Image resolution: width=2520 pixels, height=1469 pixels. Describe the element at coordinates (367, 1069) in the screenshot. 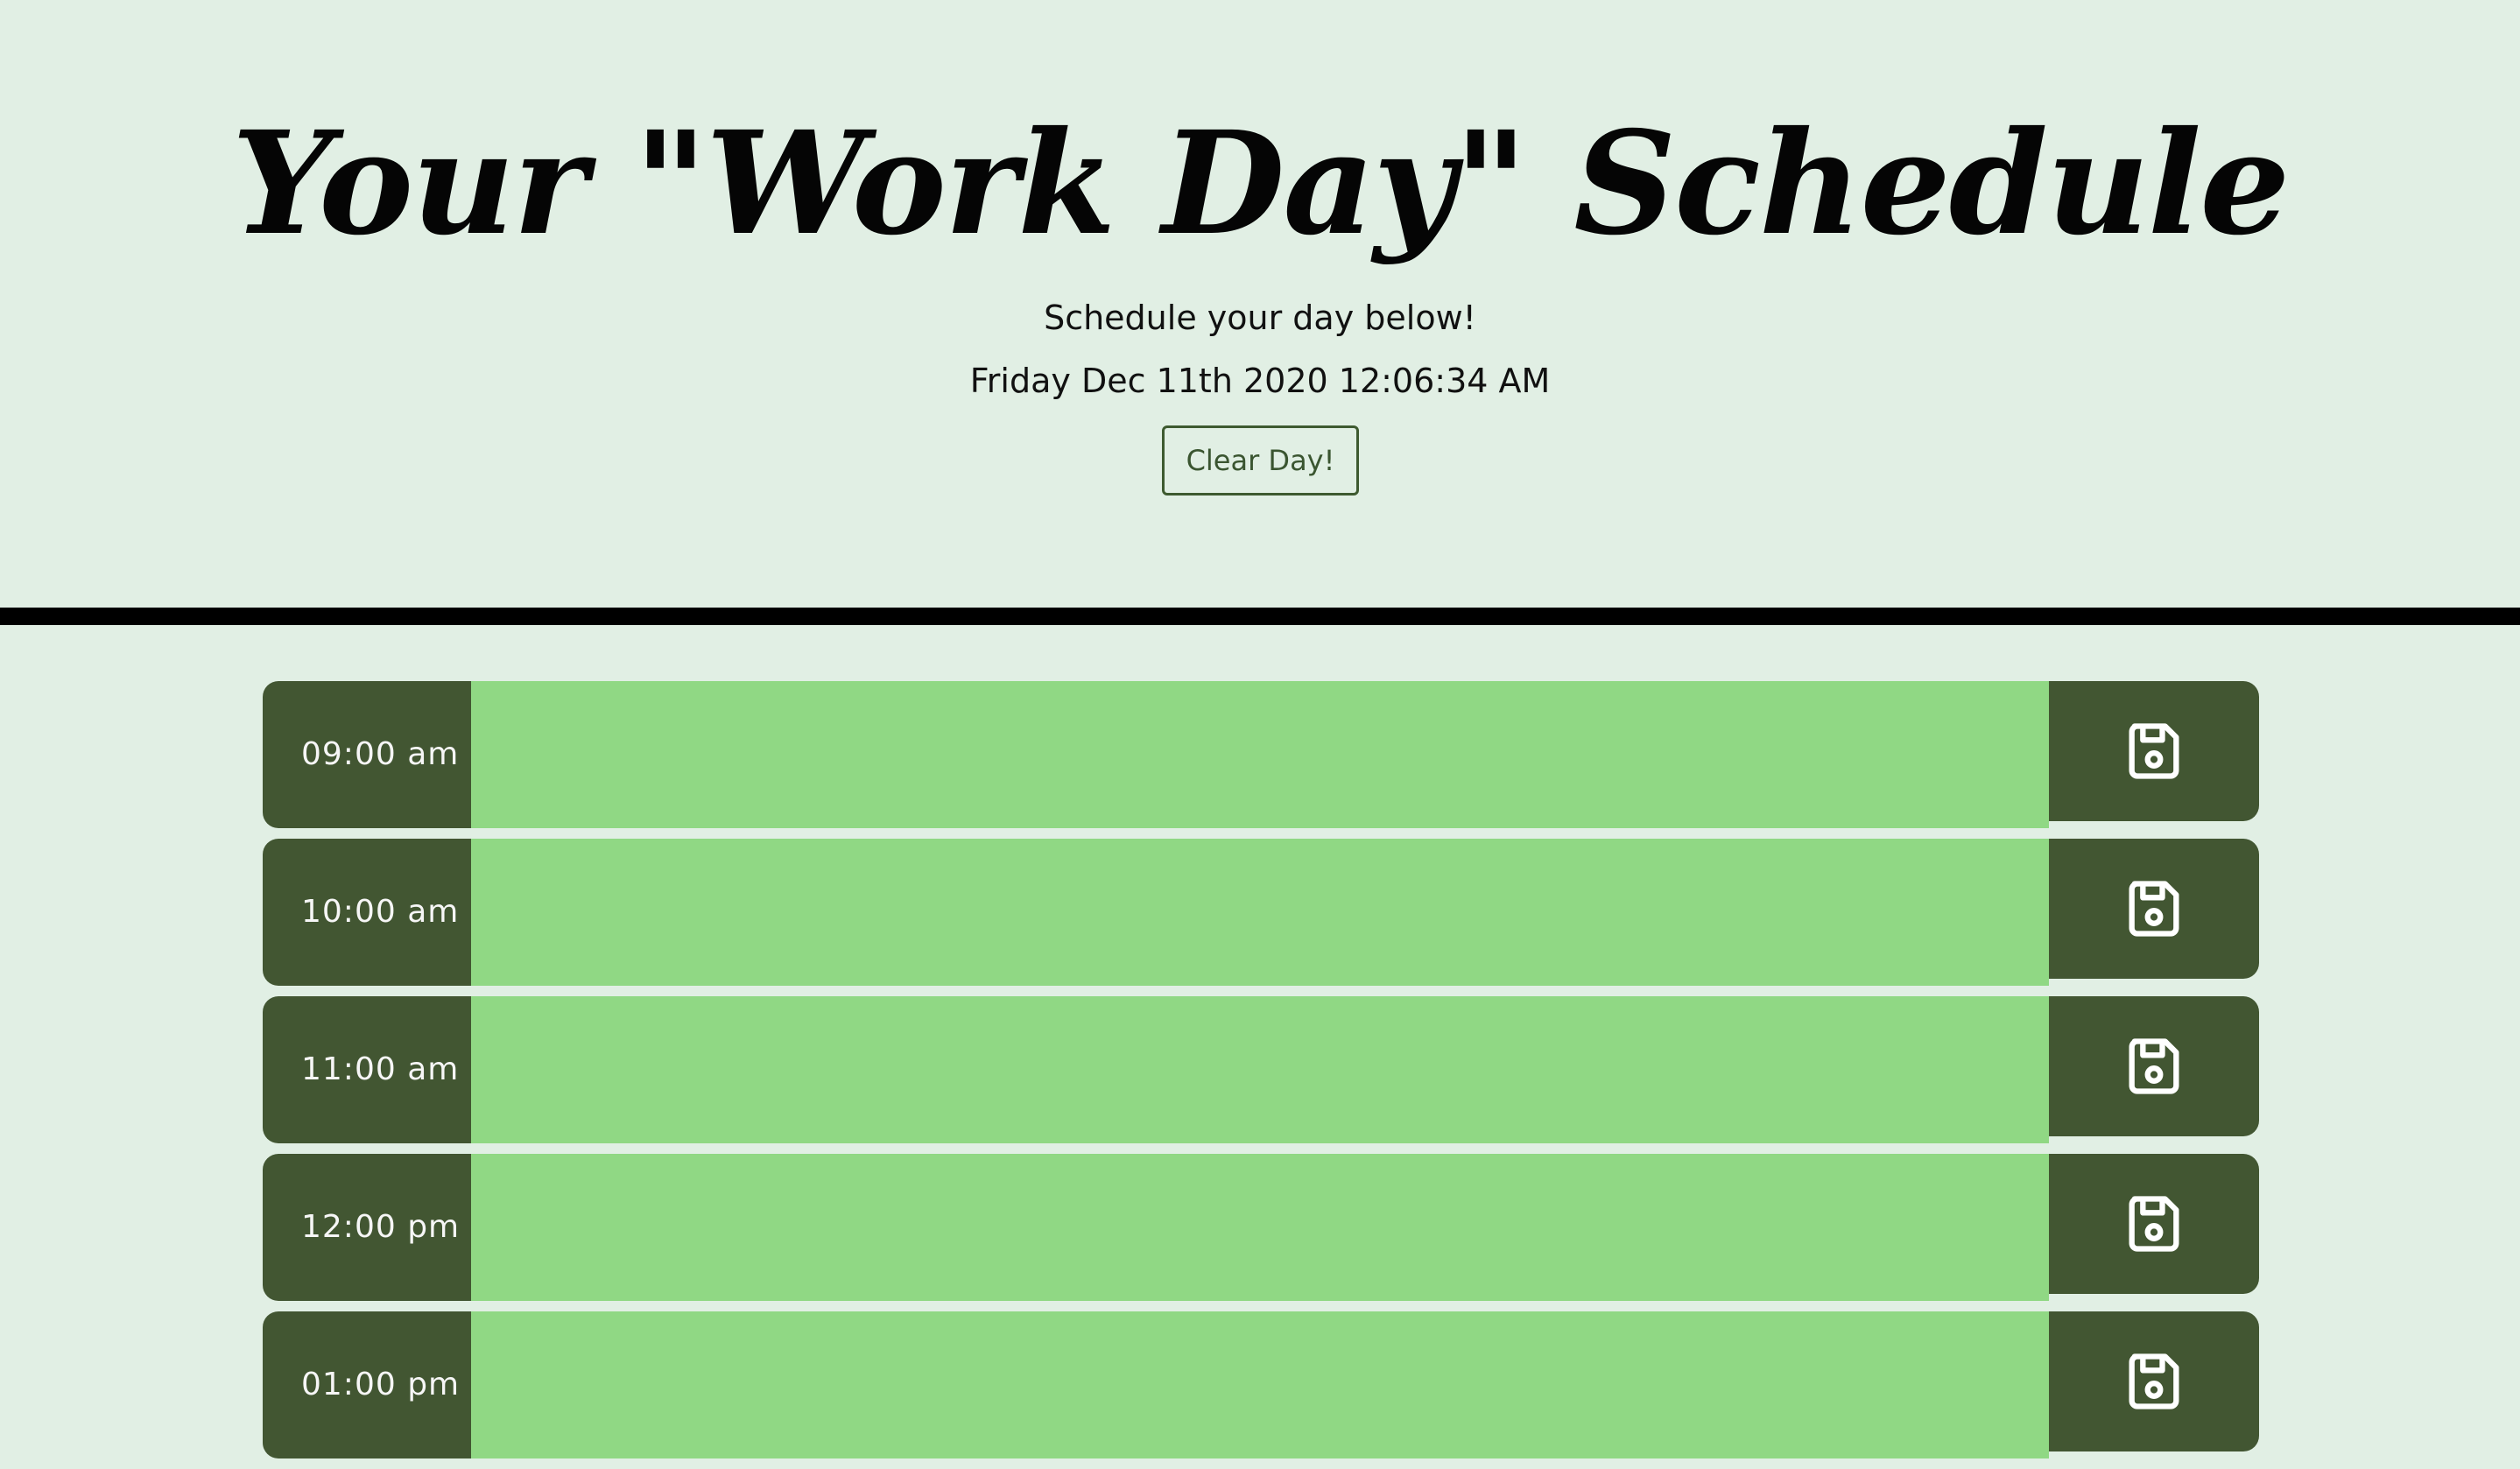

I see `hour-label: 11:00 am` at that location.